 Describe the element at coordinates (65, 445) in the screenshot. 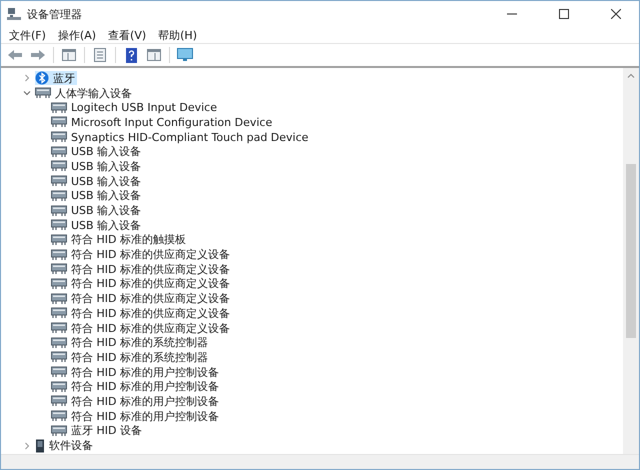

I see `tree-item: 软件设备` at that location.